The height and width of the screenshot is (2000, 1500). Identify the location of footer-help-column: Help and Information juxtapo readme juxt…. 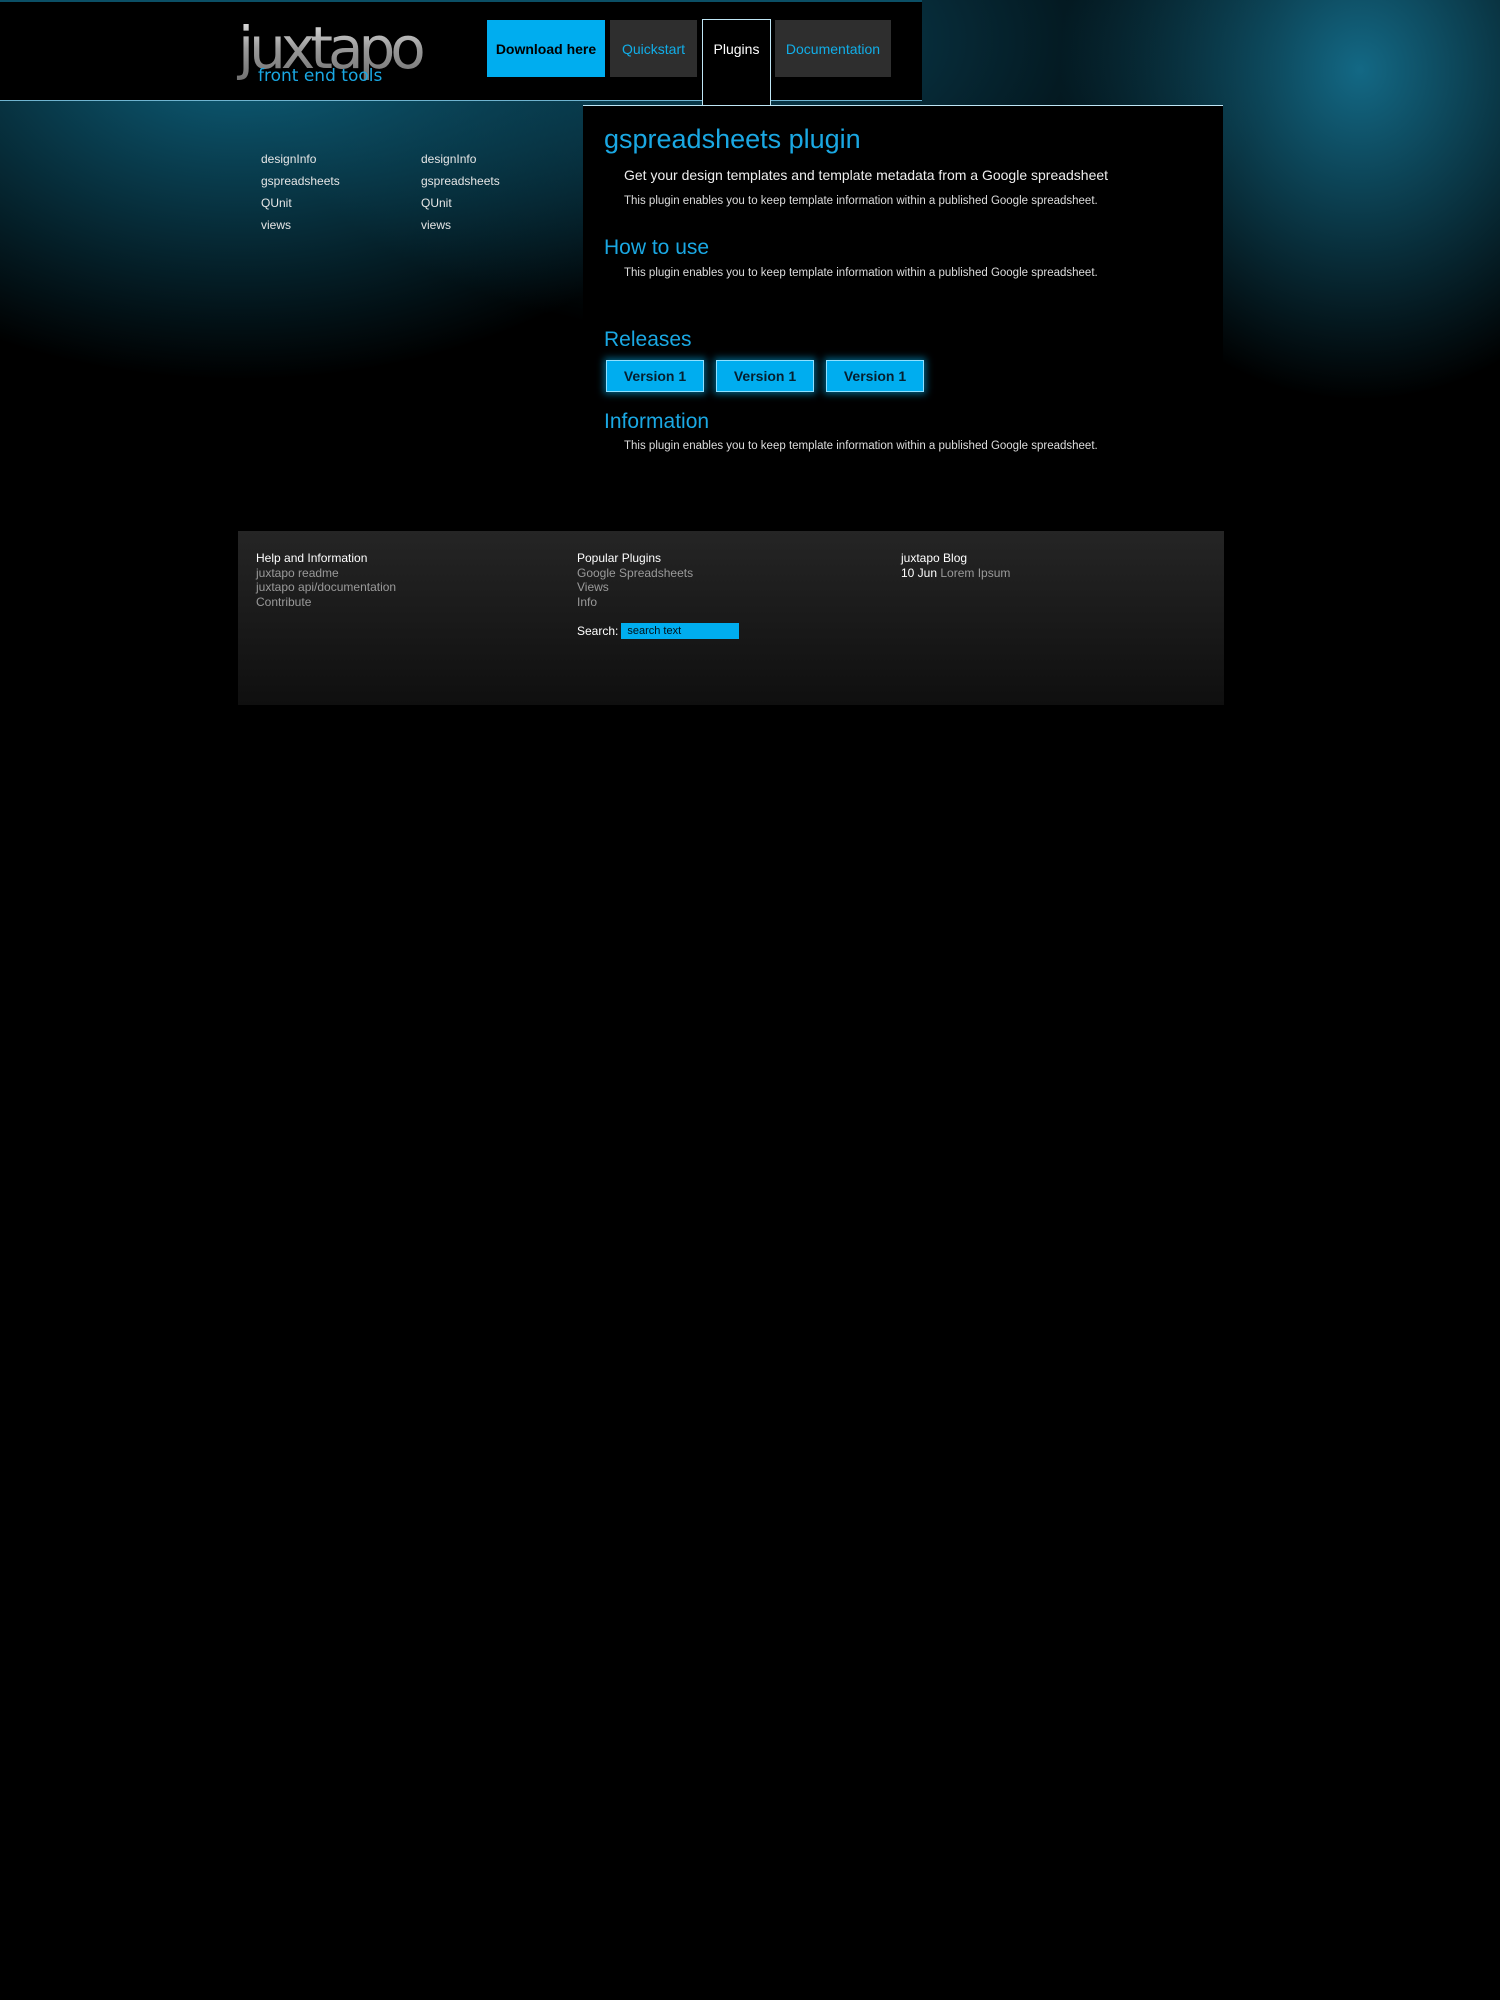
(326, 580).